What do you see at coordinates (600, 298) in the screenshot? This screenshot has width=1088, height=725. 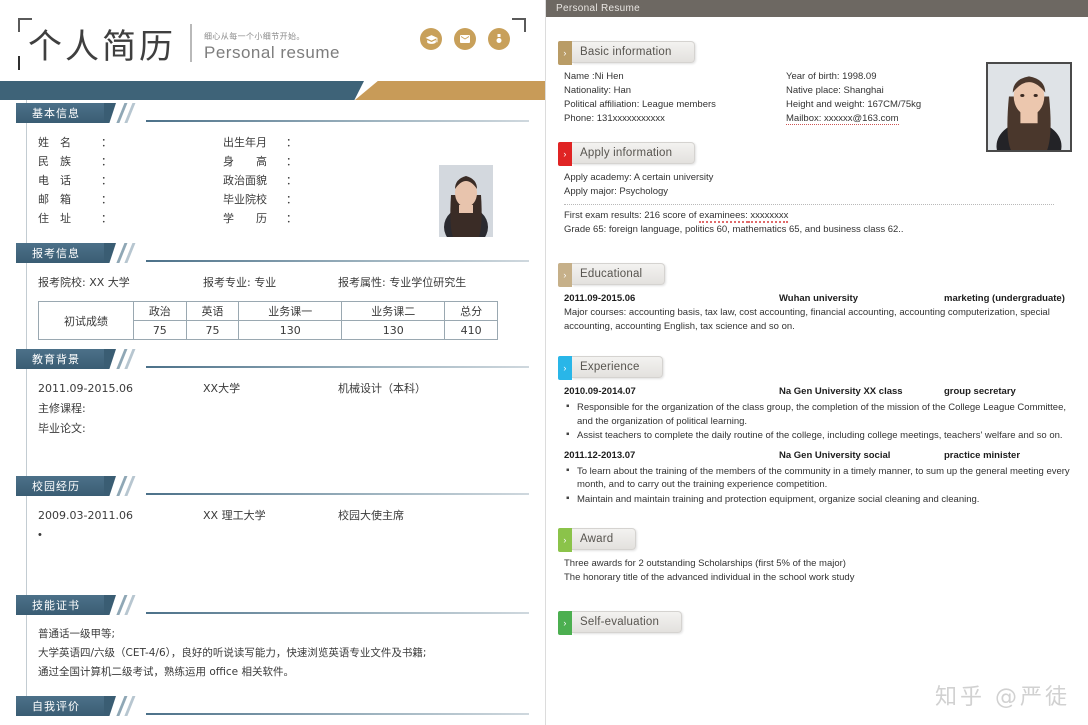 I see `educational-date: 2011.09-2015.06` at bounding box center [600, 298].